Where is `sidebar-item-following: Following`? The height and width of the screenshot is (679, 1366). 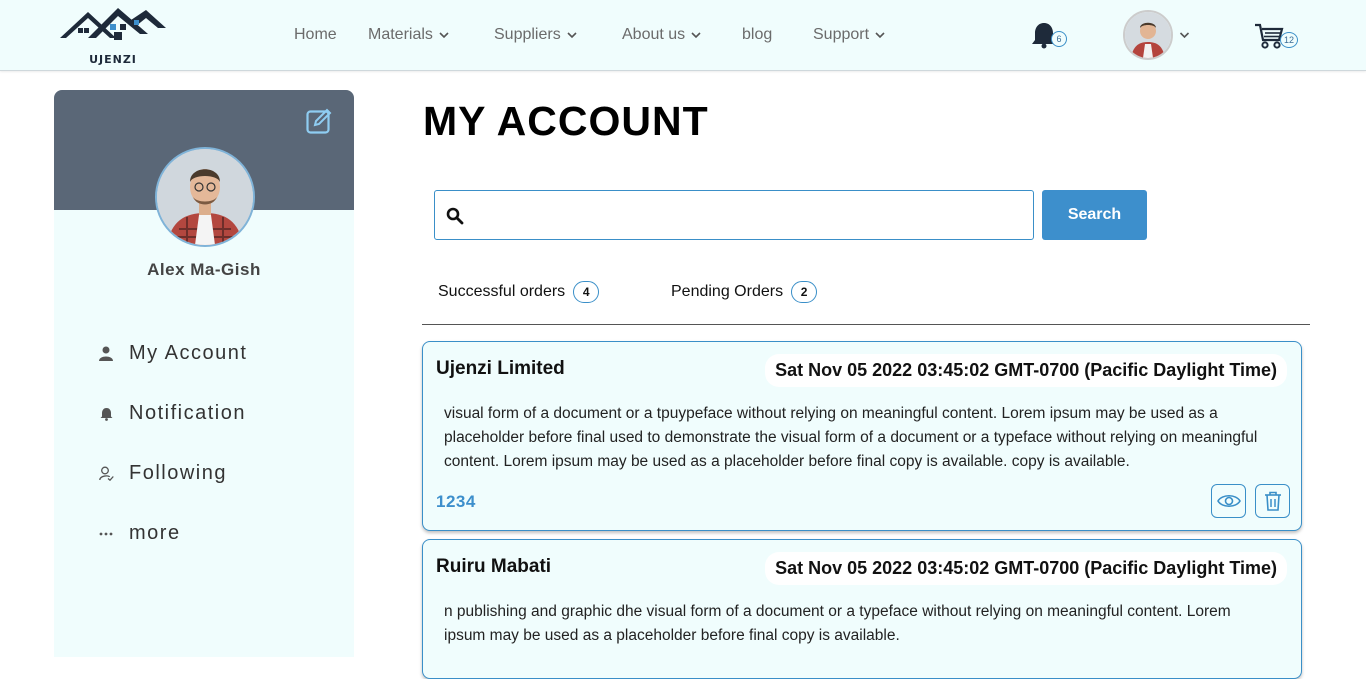 sidebar-item-following: Following is located at coordinates (162, 473).